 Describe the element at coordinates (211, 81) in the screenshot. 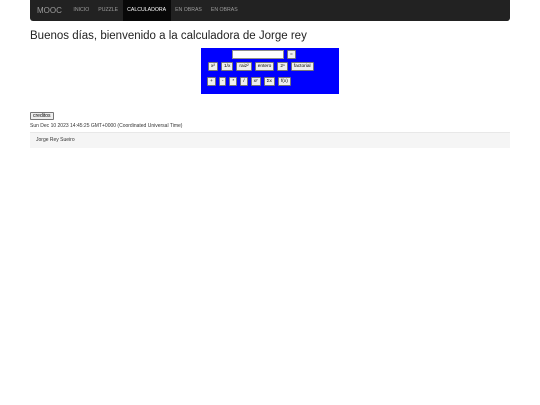

I see `add-button: +` at that location.